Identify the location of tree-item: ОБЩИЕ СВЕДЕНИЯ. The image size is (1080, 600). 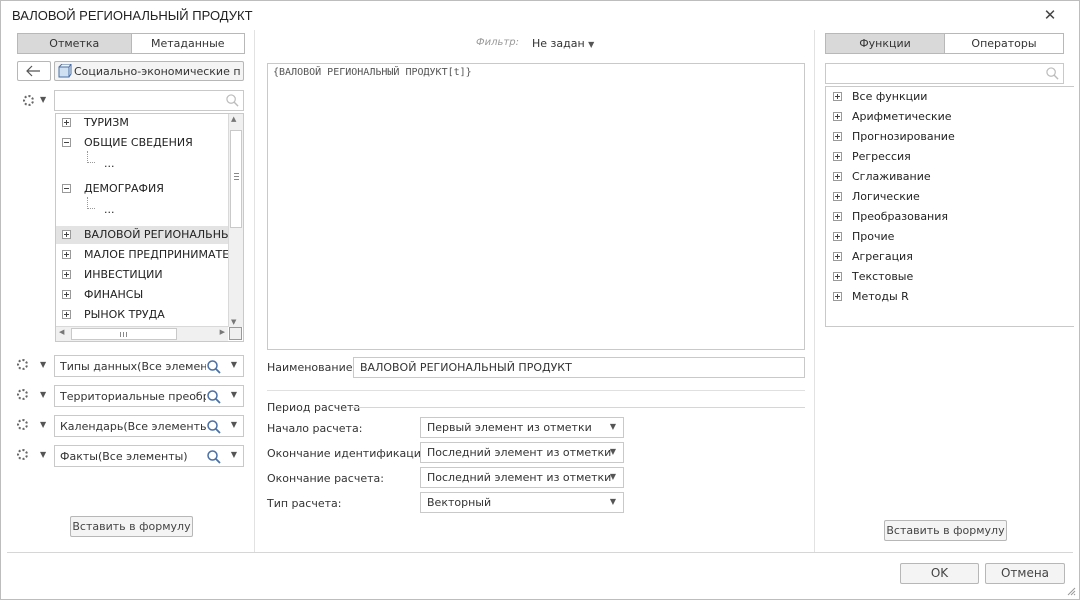
(142, 143).